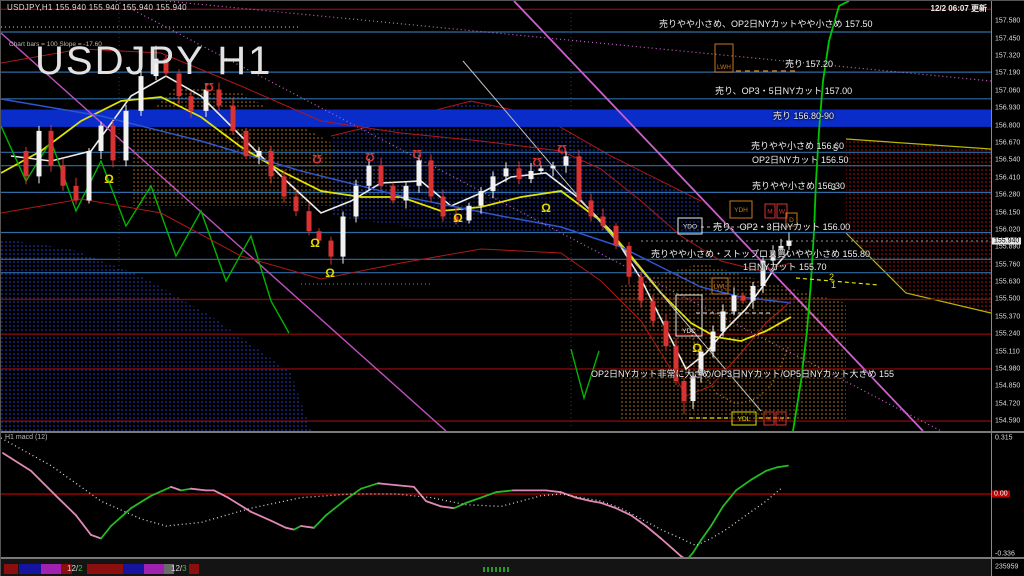 The width and height of the screenshot is (1024, 576). I want to click on price-axis-label: 156.800, so click(1008, 126).